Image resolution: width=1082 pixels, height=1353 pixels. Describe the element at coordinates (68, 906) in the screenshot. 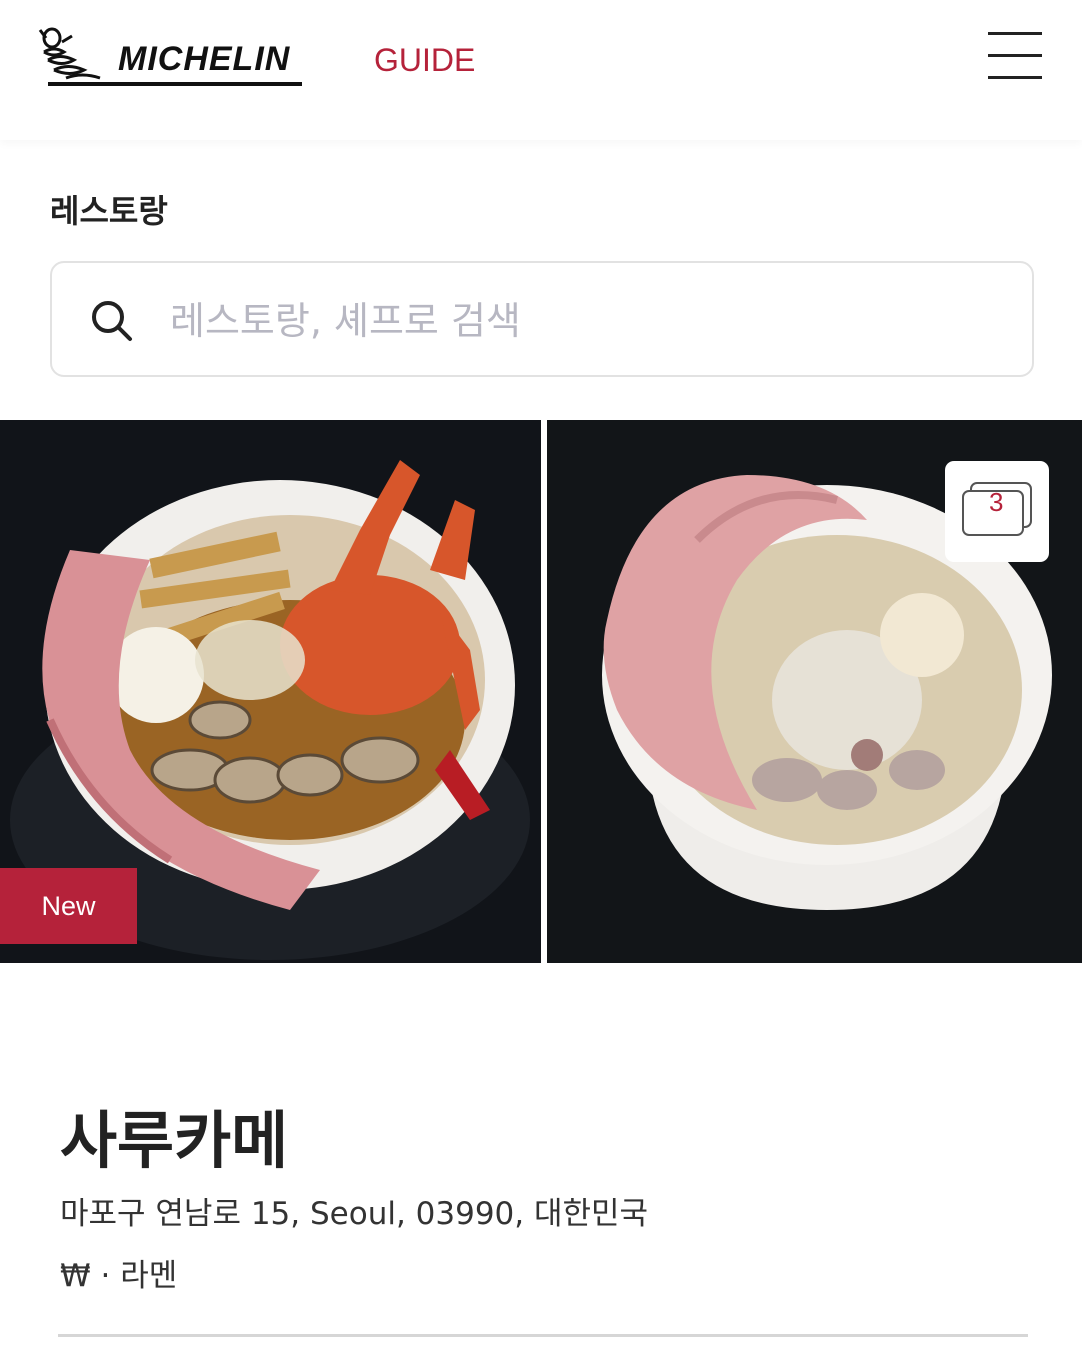

I see `new-badge: New` at that location.